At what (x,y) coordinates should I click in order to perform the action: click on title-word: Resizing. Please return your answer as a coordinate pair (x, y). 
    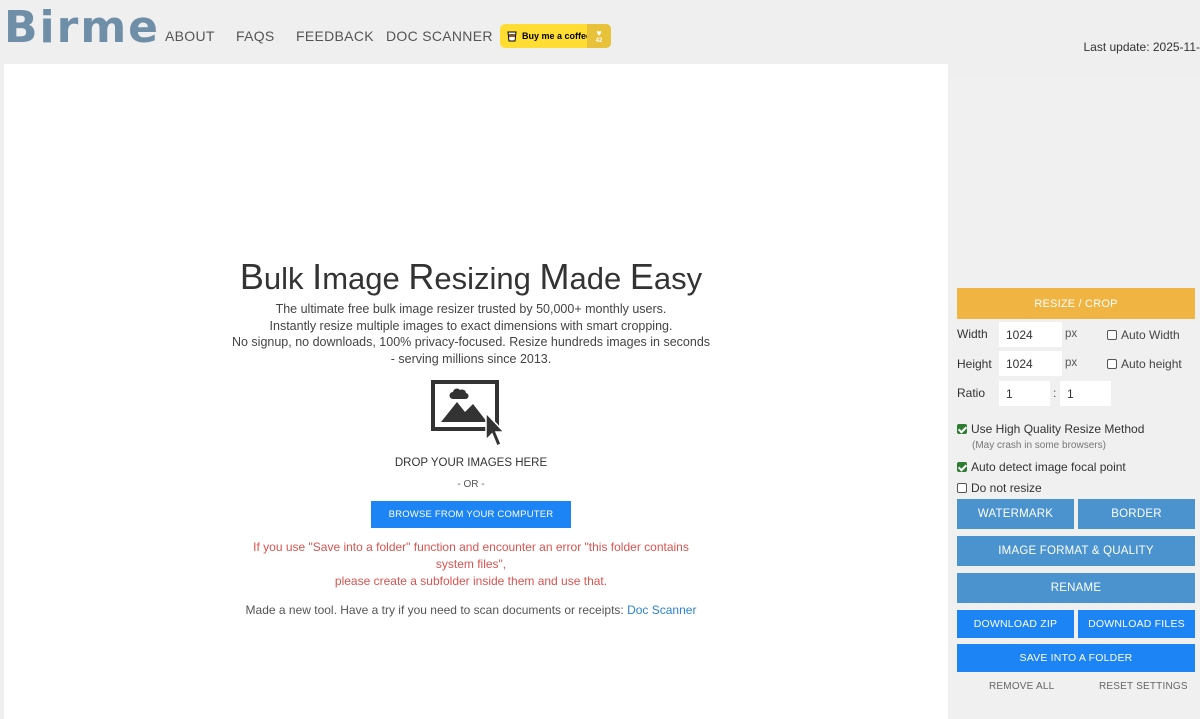
    Looking at the image, I should click on (474, 276).